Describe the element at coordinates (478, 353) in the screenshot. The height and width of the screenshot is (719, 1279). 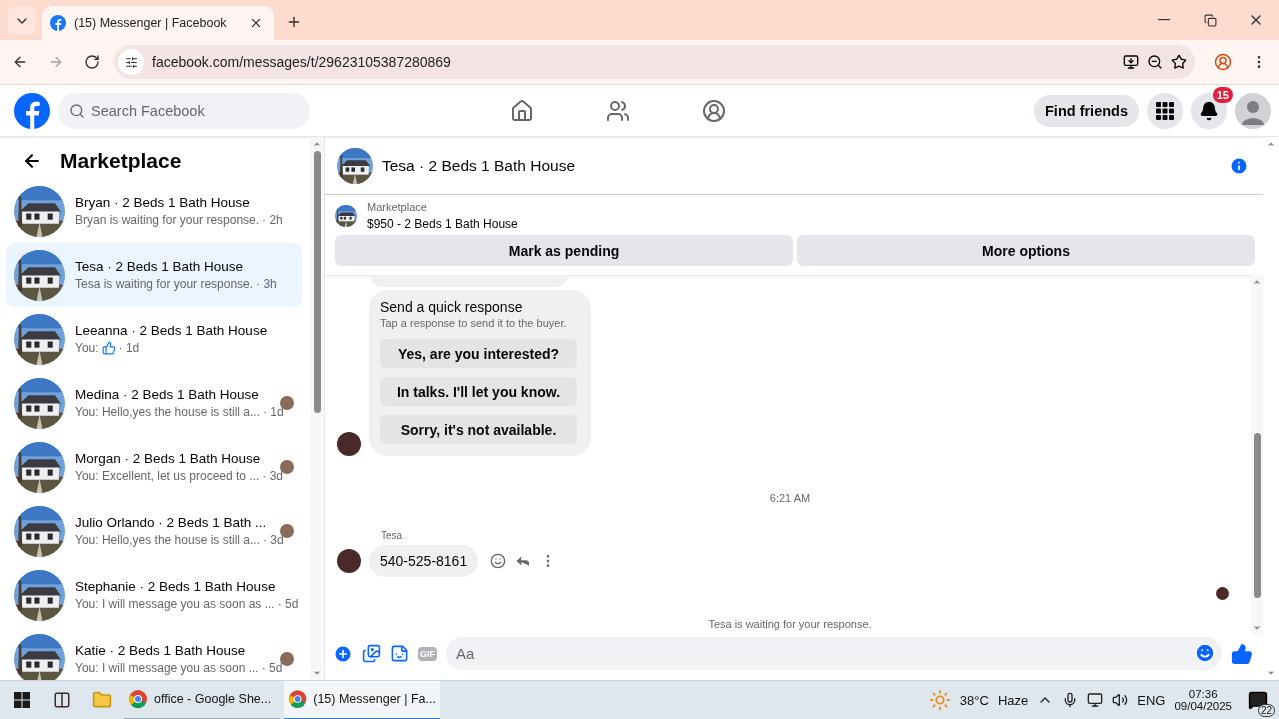
I see `quick-response-option: Yes, are you interested?` at that location.